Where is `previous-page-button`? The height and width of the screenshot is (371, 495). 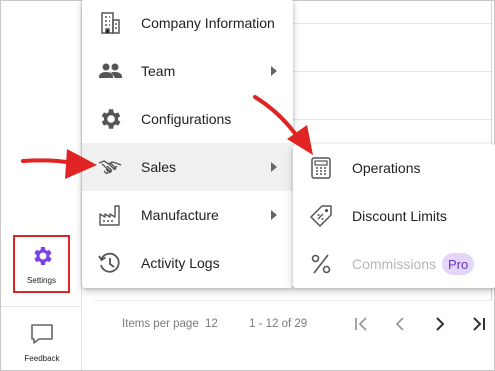 previous-page-button is located at coordinates (400, 324).